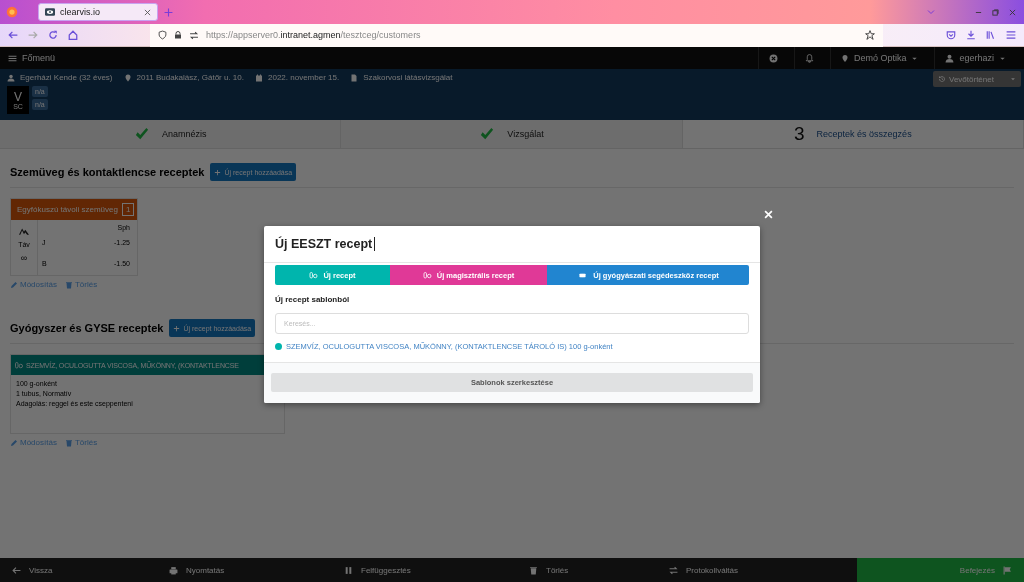 The image size is (1024, 582). What do you see at coordinates (87, 328) in the screenshot?
I see `section-title: Gyógyszer és GYSE receptek` at bounding box center [87, 328].